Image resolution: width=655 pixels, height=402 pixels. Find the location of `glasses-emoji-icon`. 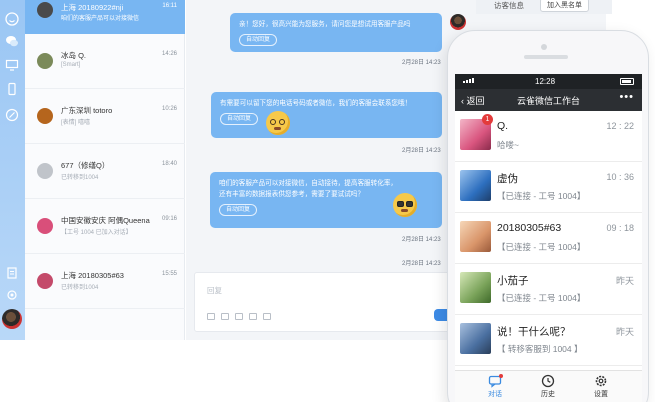

glasses-emoji-icon is located at coordinates (405, 205).